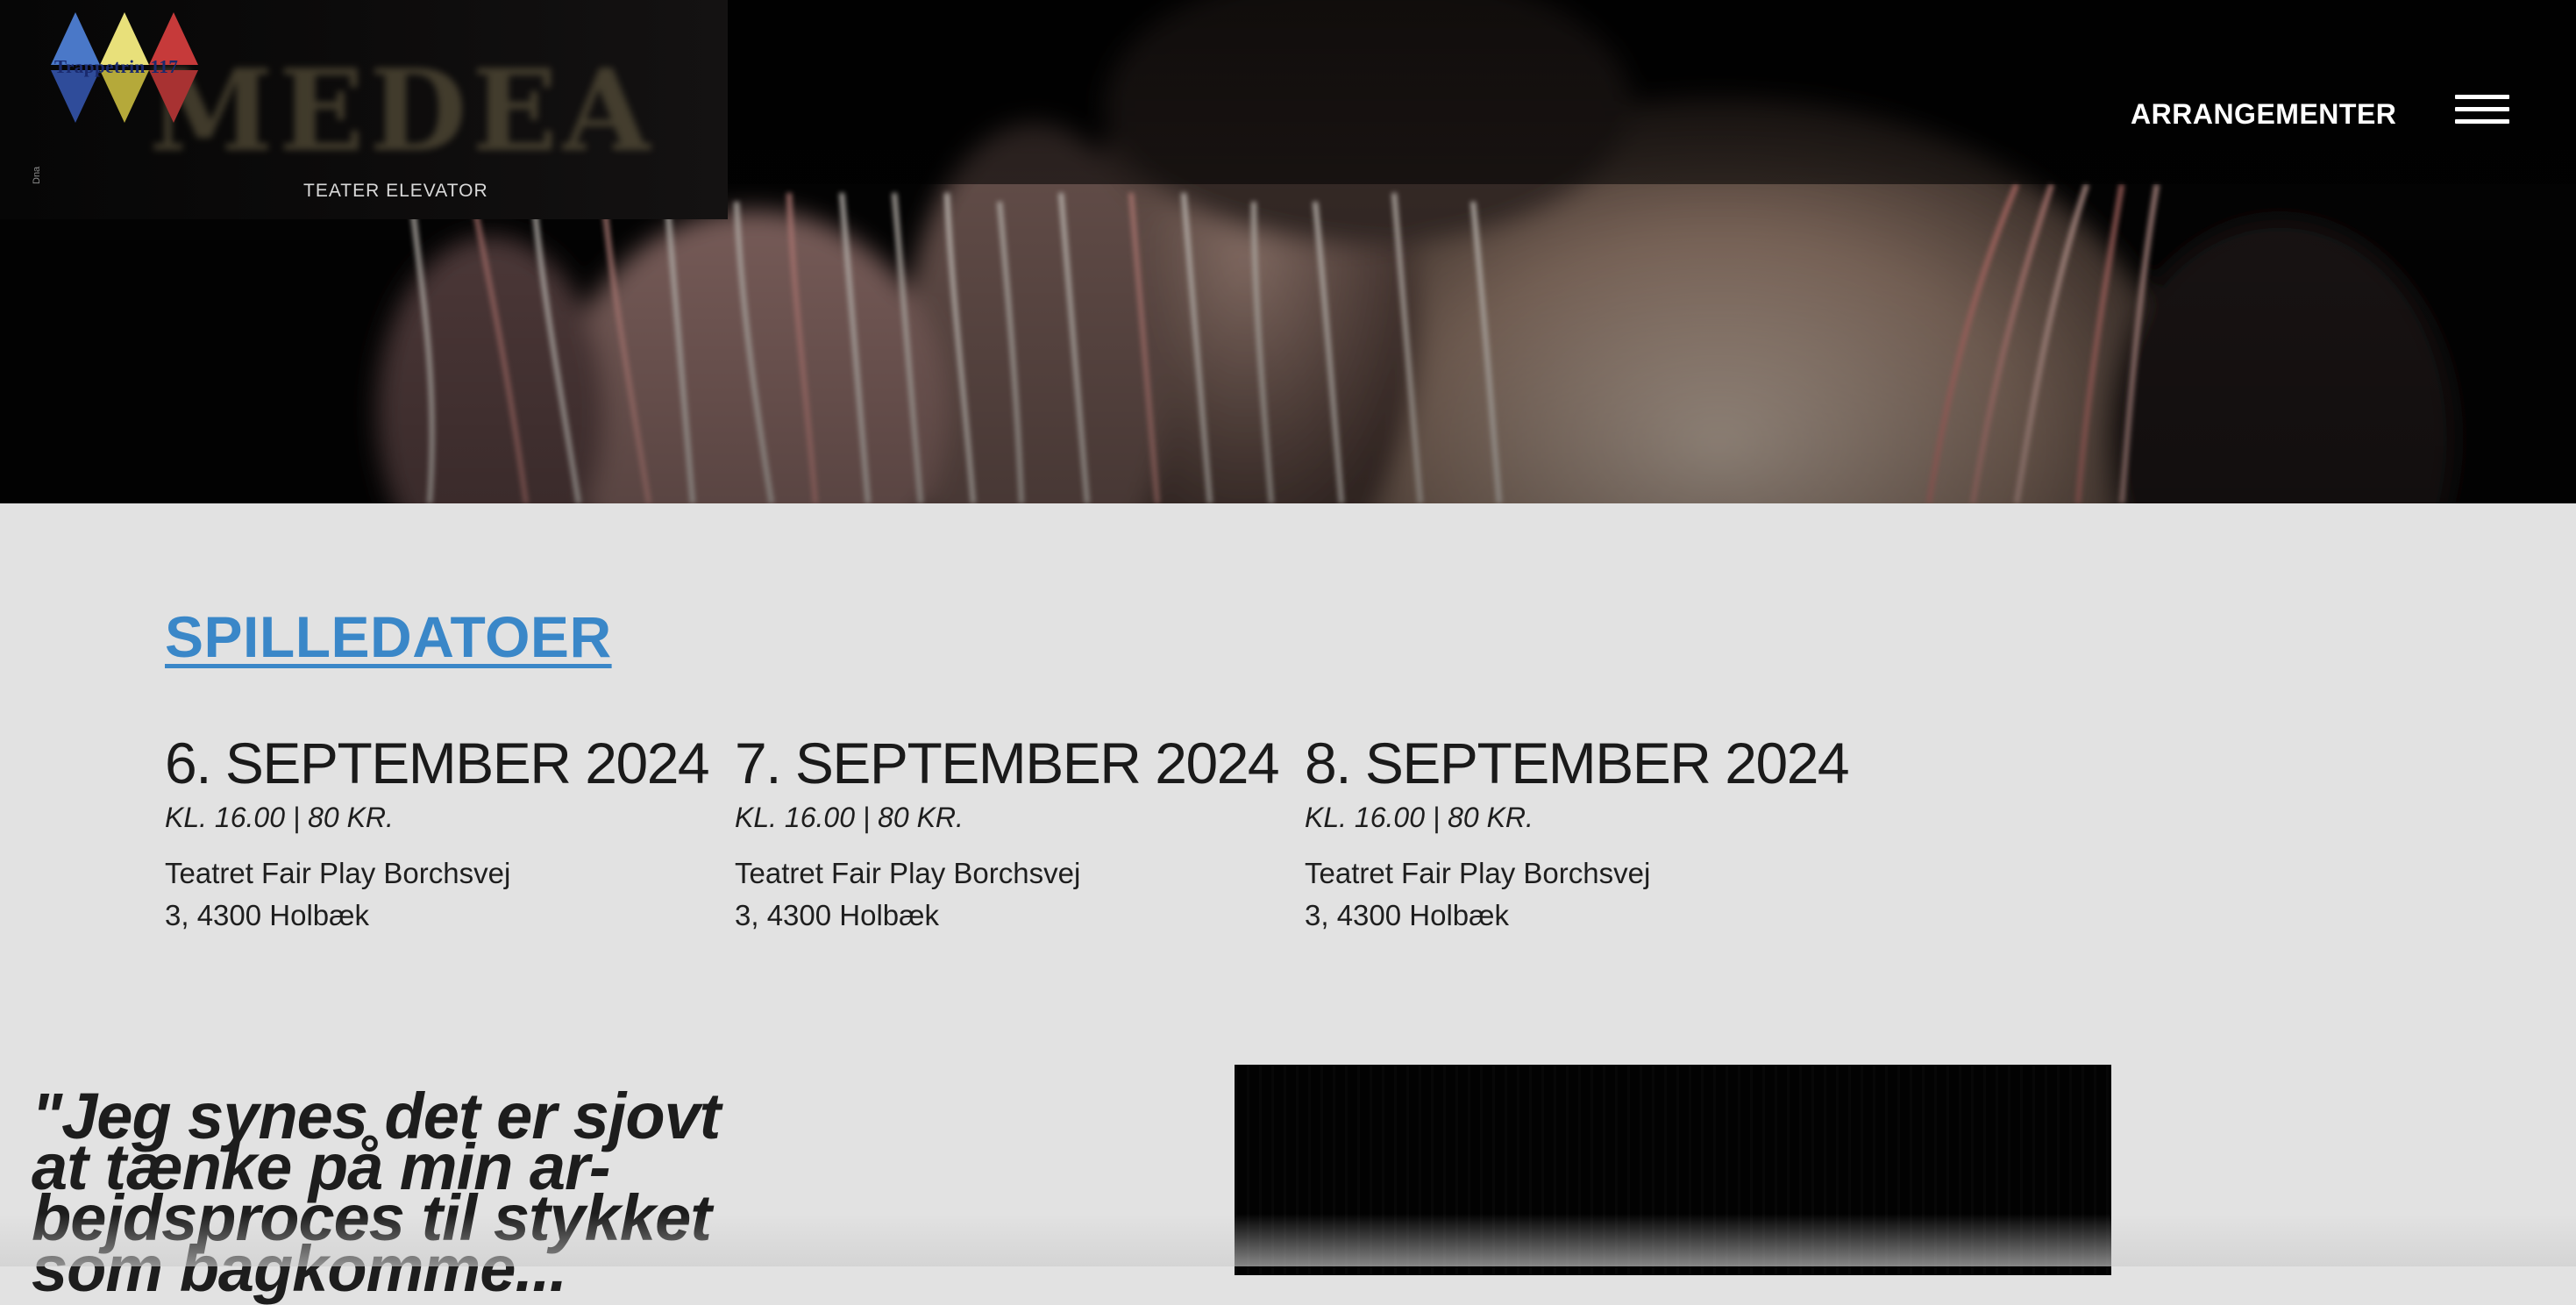  Describe the element at coordinates (1652, 92) in the screenshot. I see `header-backdrop` at that location.